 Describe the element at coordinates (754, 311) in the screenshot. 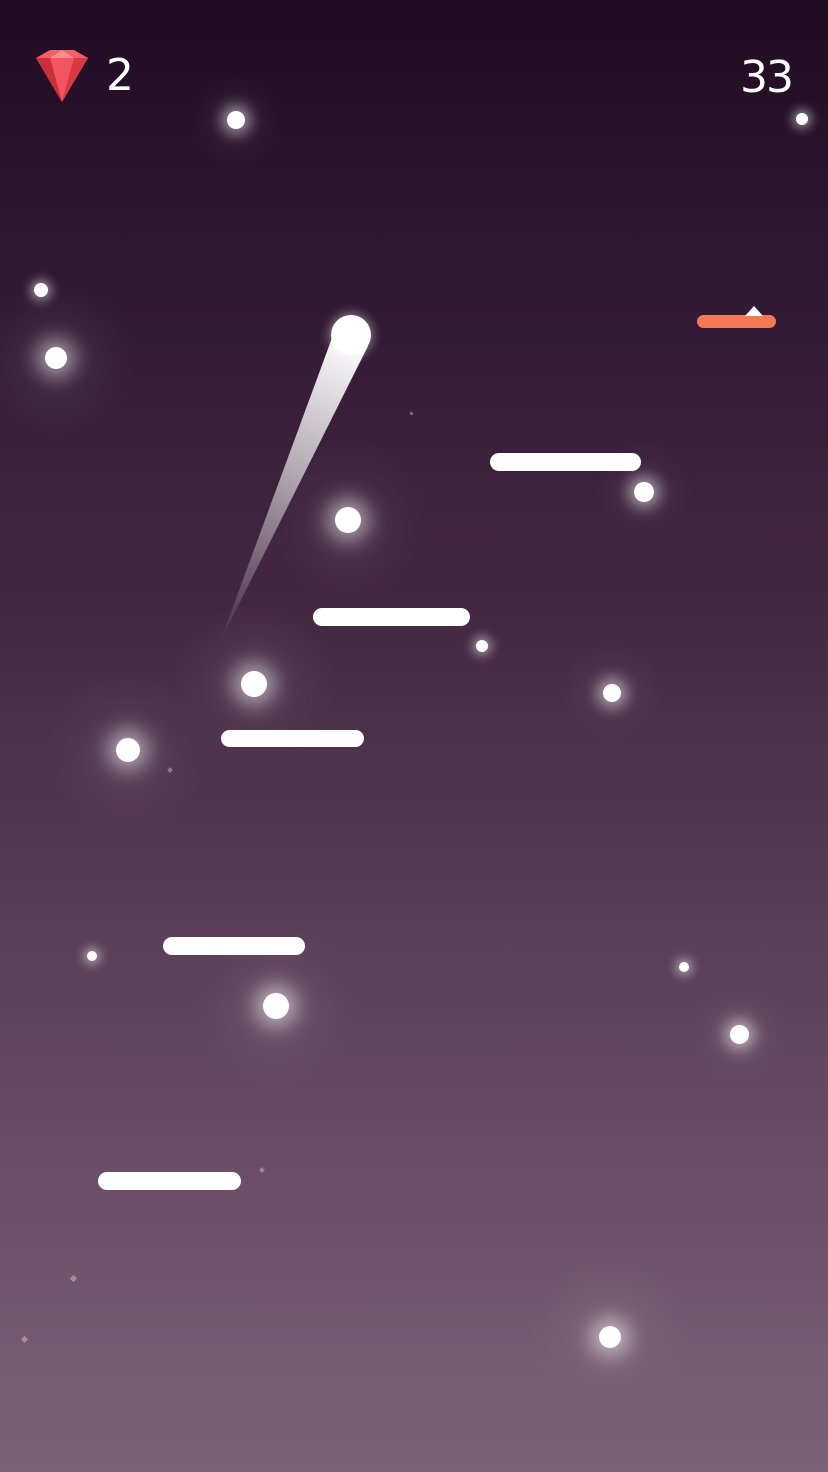

I see `hazard-spike` at that location.